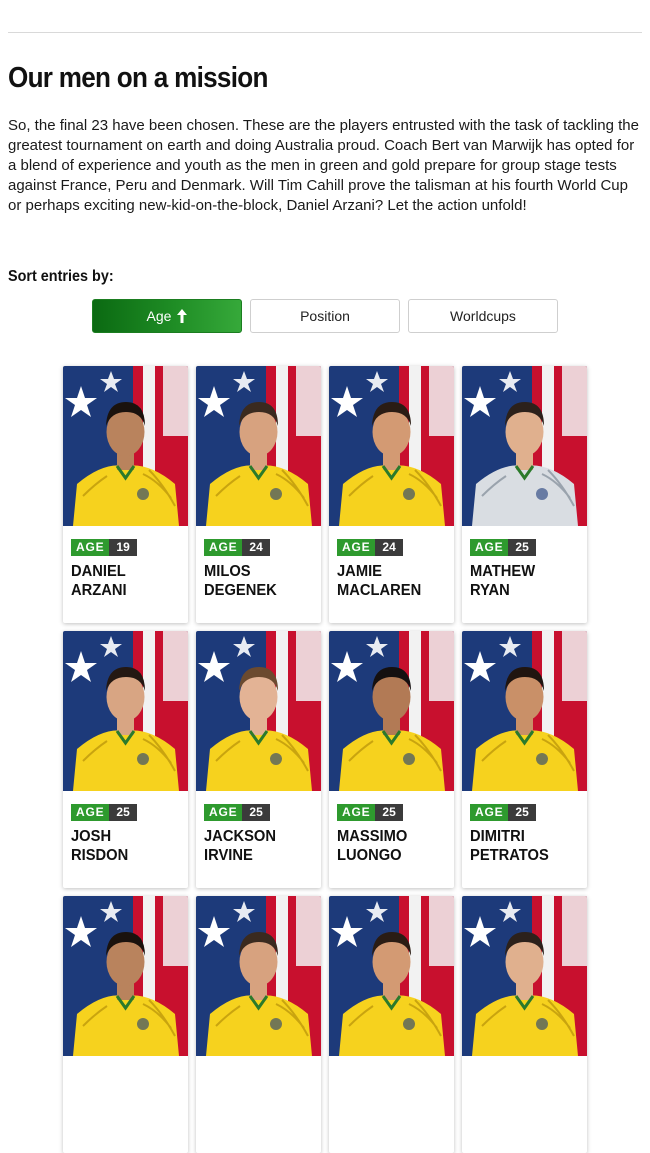 The height and width of the screenshot is (1153, 650). What do you see at coordinates (325, 32) in the screenshot?
I see `top-divider` at bounding box center [325, 32].